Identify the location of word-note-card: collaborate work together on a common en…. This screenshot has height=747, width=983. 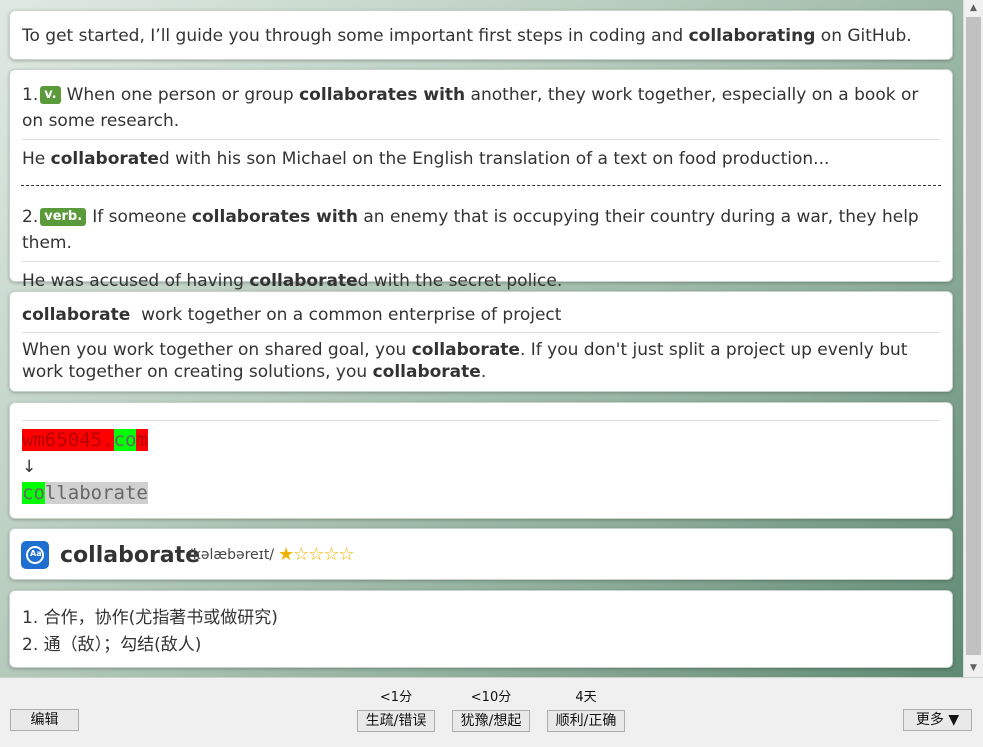
(481, 341).